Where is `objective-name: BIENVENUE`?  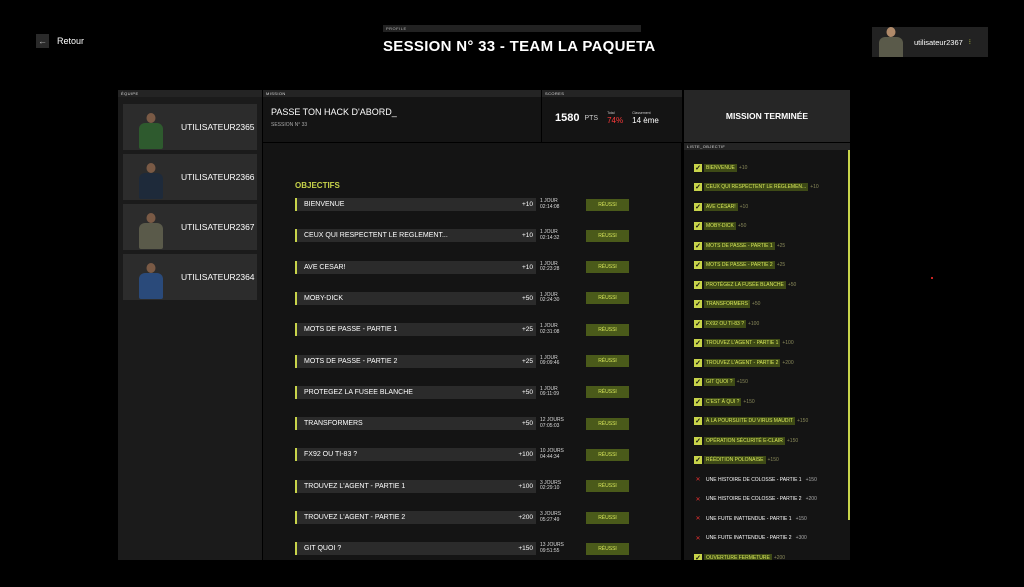 objective-name: BIENVENUE is located at coordinates (324, 204).